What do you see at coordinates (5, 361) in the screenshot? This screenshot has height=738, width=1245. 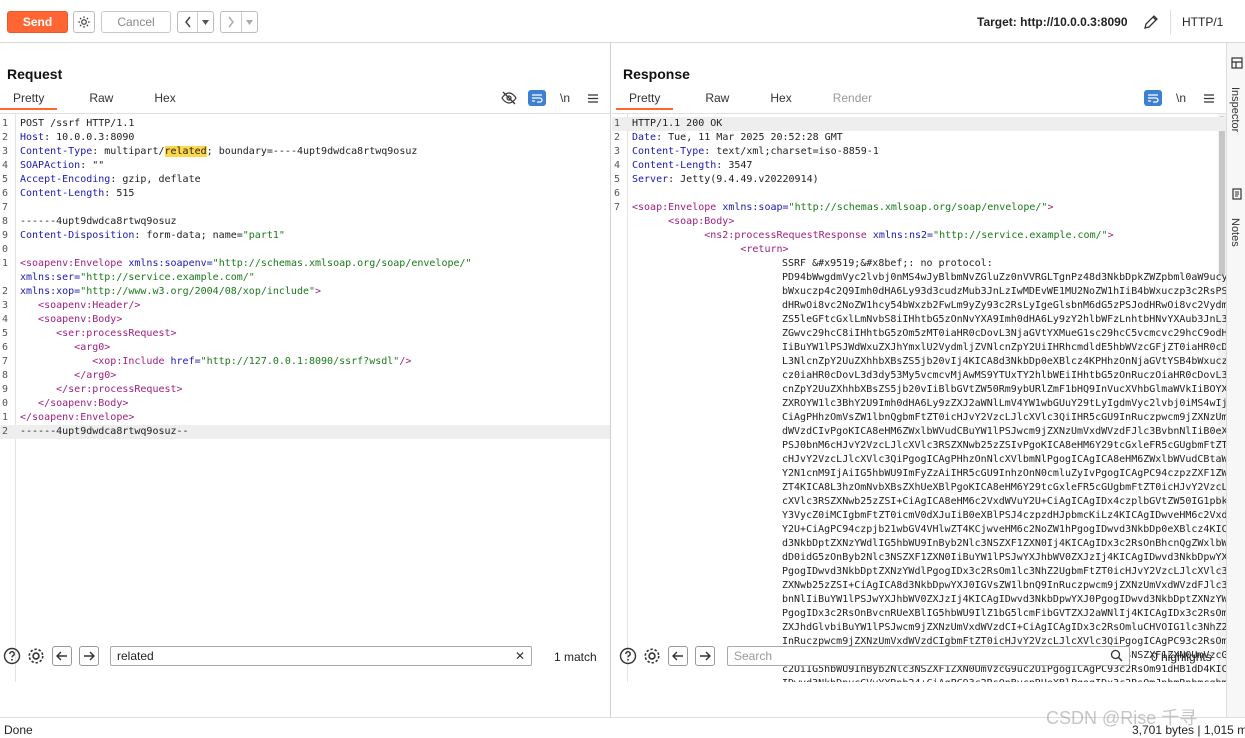 I see `line-number: 7` at bounding box center [5, 361].